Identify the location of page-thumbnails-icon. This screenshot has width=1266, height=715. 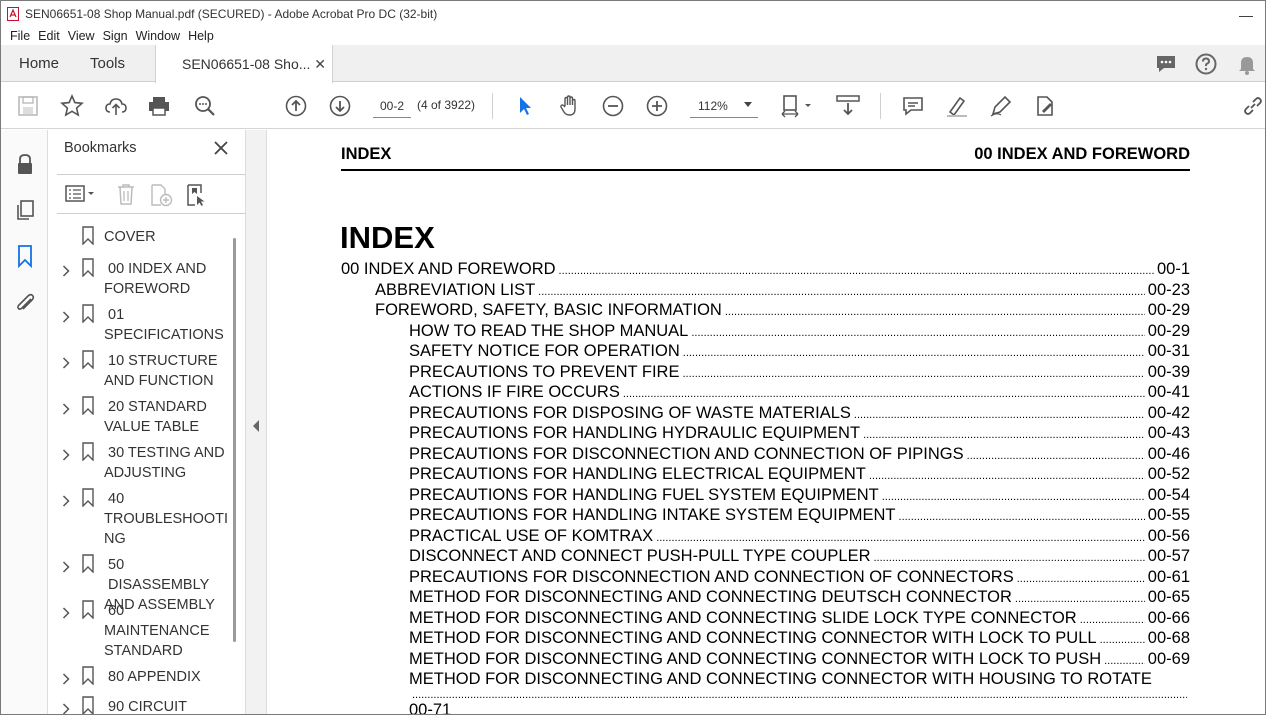
(25, 210).